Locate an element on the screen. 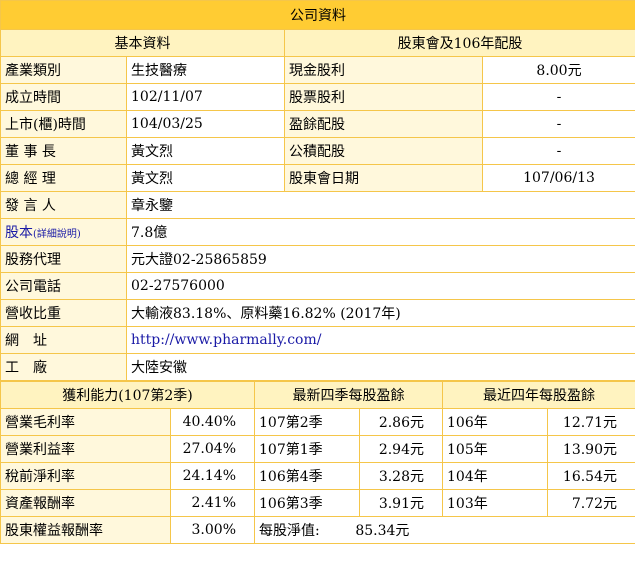 The image size is (635, 569). eps4q-period: 107第2季 is located at coordinates (307, 422).